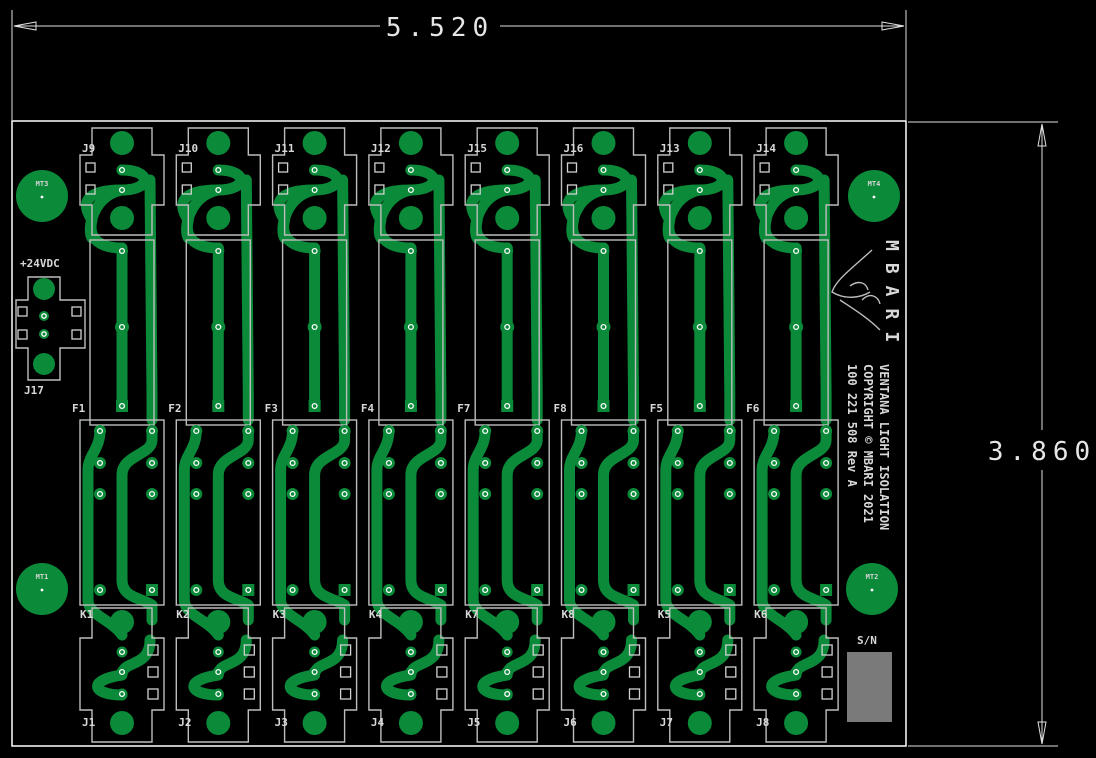  I want to click on board-info-line3: 100 221 508 Rev A, so click(852, 426).